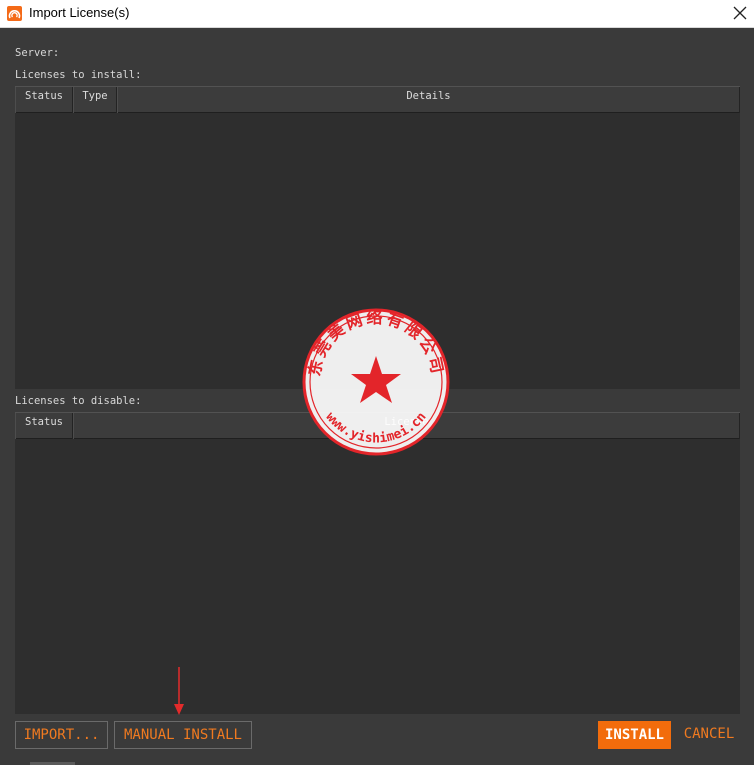 This screenshot has height=765, width=754. I want to click on install-column-type: Type, so click(95, 100).